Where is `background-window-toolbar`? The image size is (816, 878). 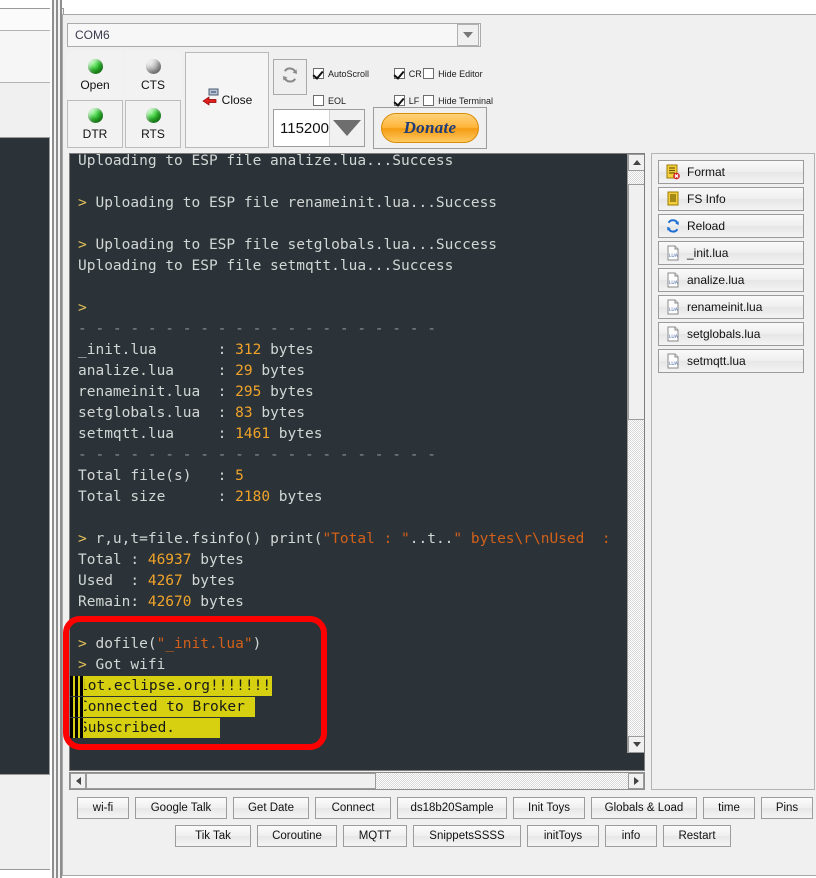 background-window-toolbar is located at coordinates (28, 20).